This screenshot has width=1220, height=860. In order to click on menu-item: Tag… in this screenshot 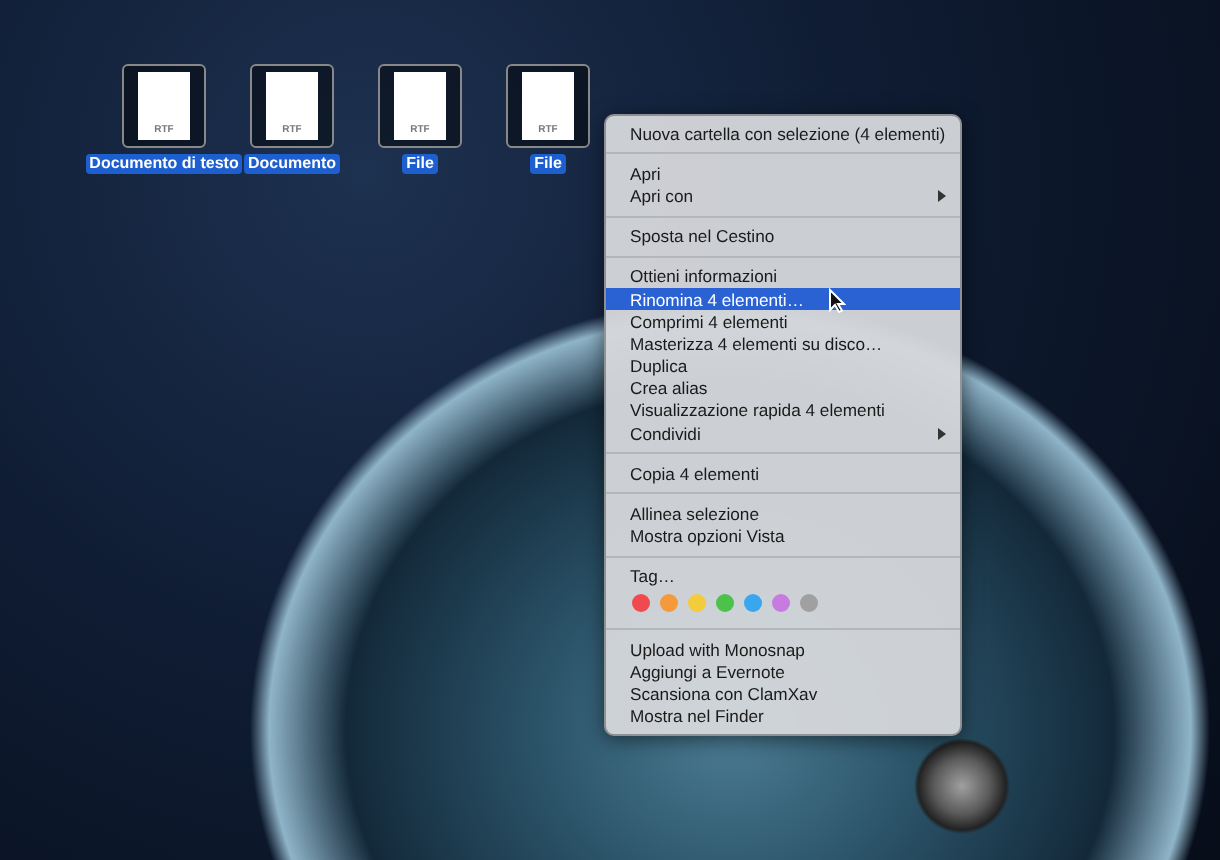, I will do `click(783, 576)`.